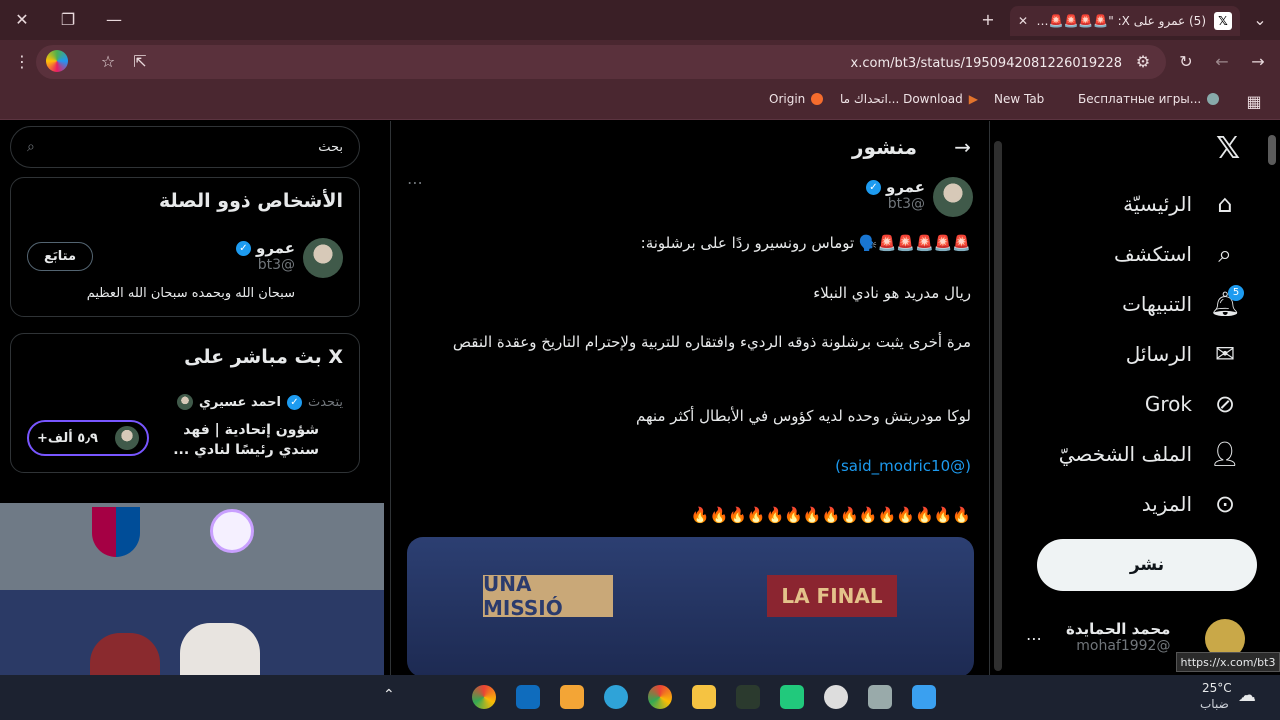  What do you see at coordinates (1214, 704) in the screenshot?
I see `weather-desc: ضباب` at bounding box center [1214, 704].